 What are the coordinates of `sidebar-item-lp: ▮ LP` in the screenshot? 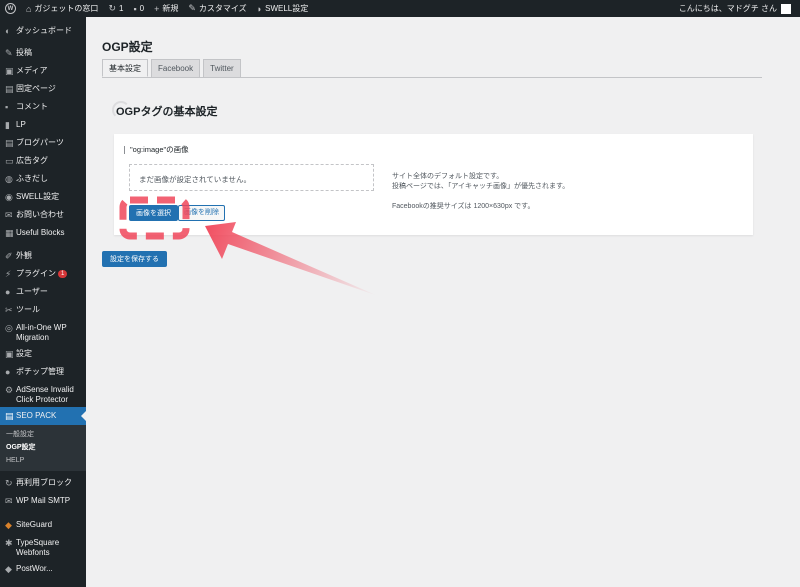 It's located at (43, 125).